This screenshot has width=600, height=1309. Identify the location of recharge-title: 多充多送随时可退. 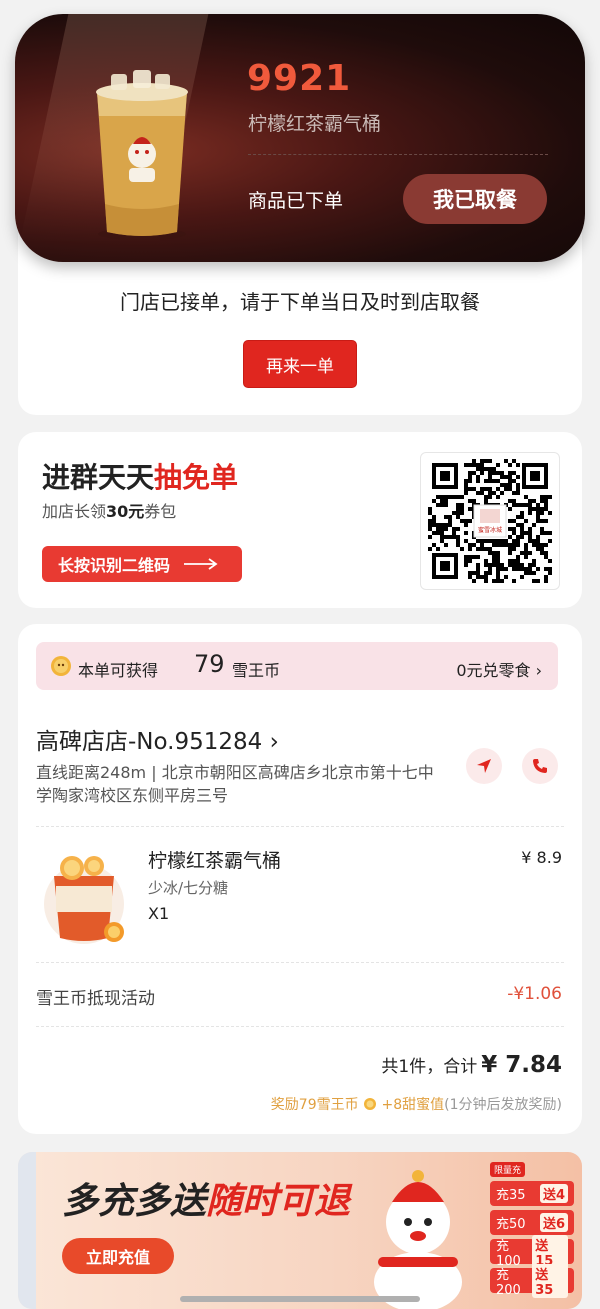
(206, 1198).